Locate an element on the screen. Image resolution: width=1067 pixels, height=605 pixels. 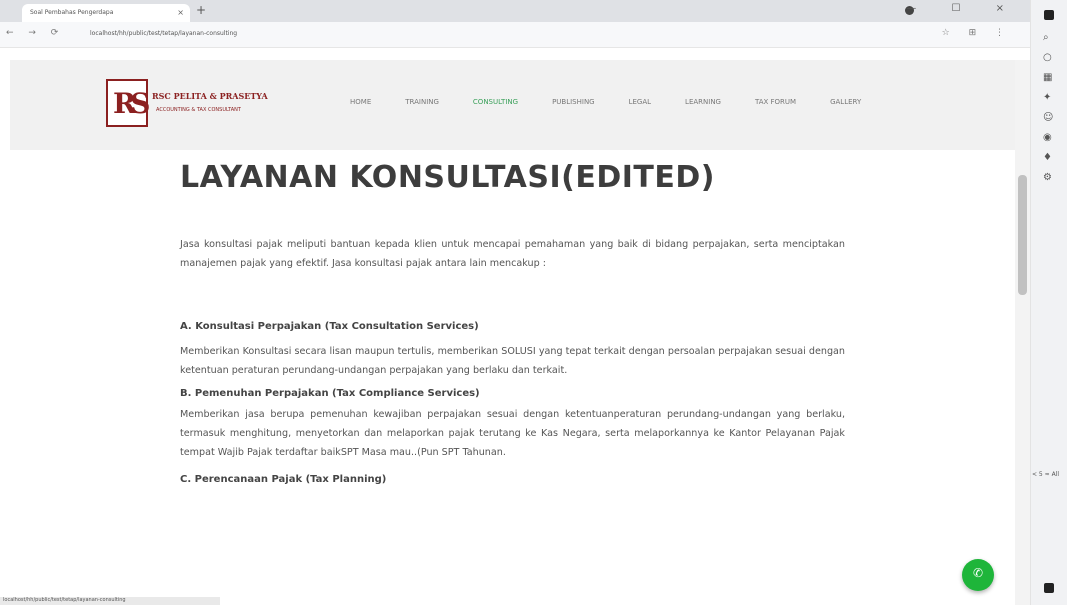
shopping-icon: ♦ is located at coordinates (1047, 157).